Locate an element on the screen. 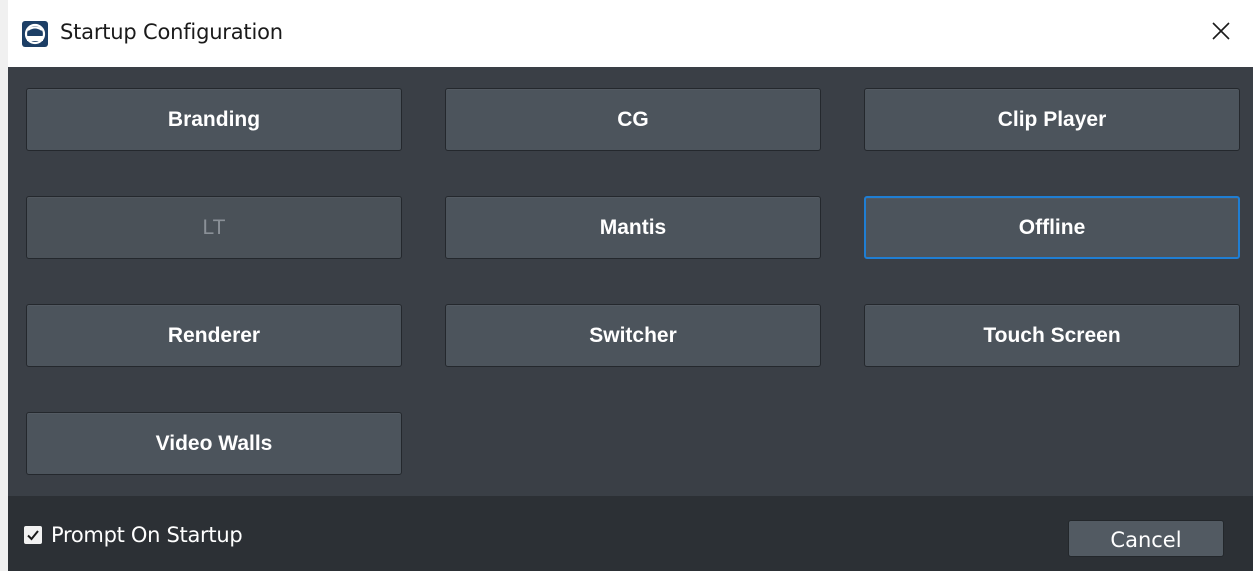  clip-player-button: Clip Player is located at coordinates (1052, 119).